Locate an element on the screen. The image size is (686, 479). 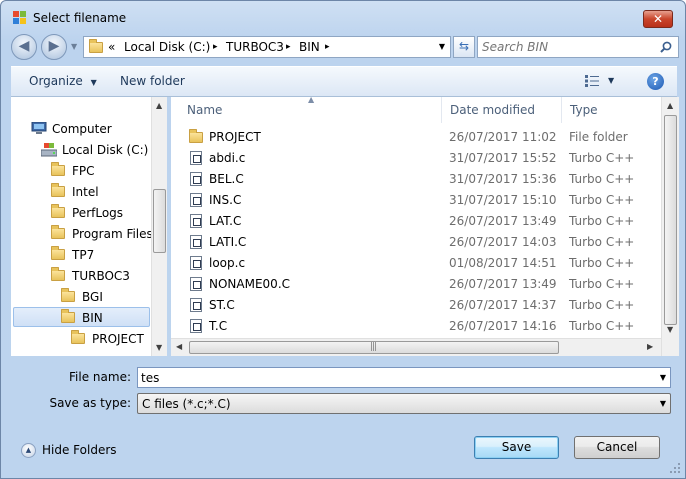
file-name: T.C is located at coordinates (218, 326).